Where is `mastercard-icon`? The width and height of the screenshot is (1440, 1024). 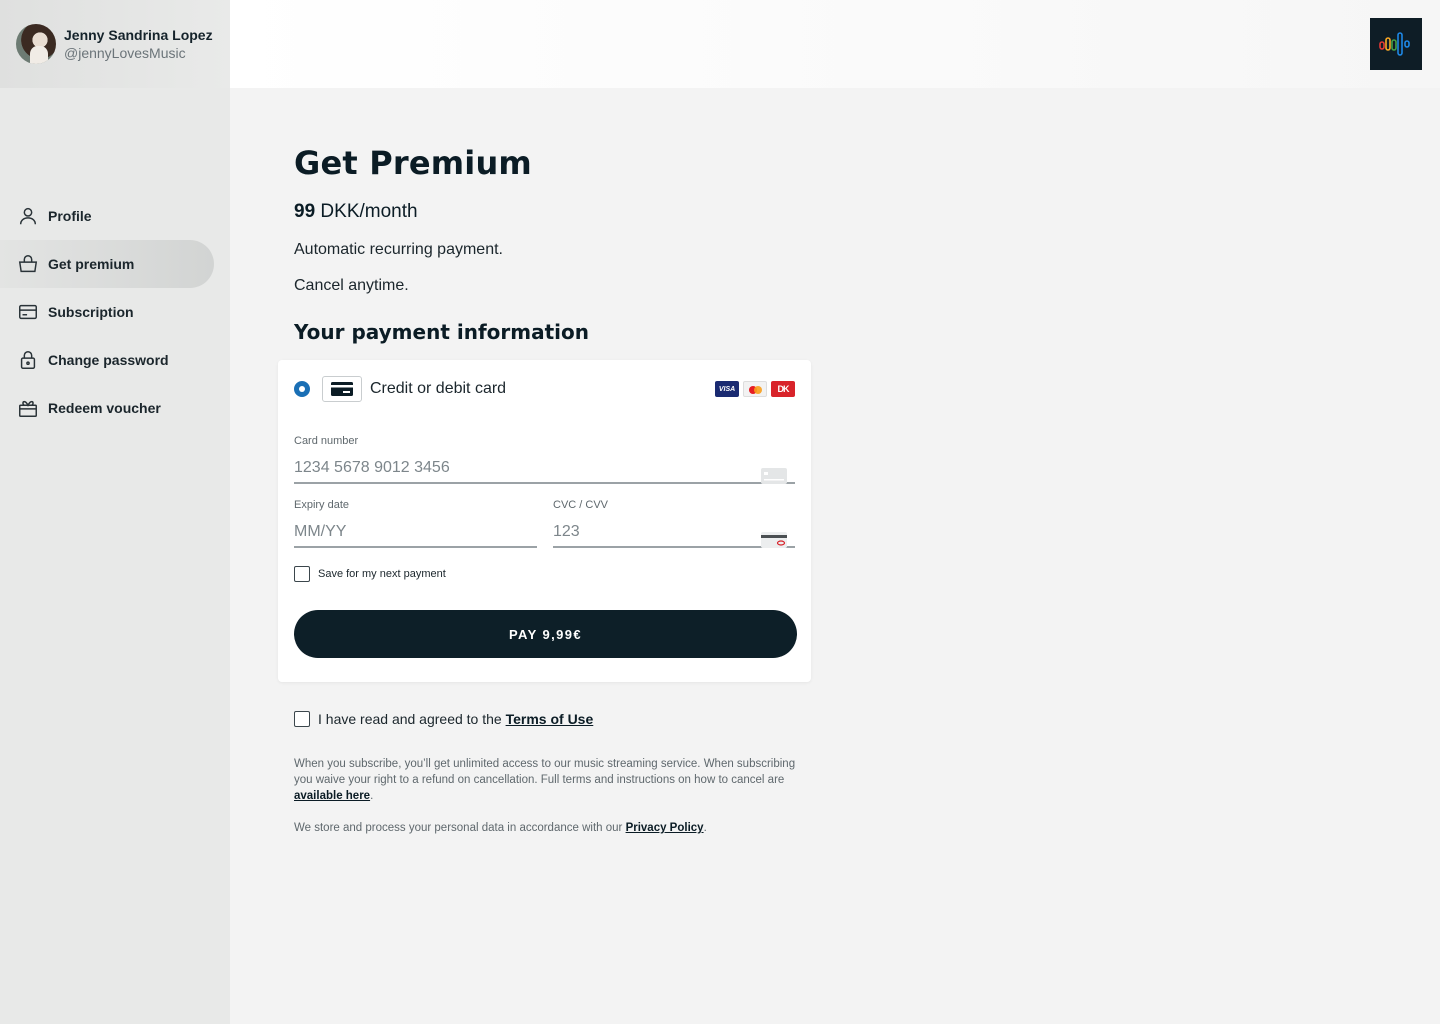 mastercard-icon is located at coordinates (755, 389).